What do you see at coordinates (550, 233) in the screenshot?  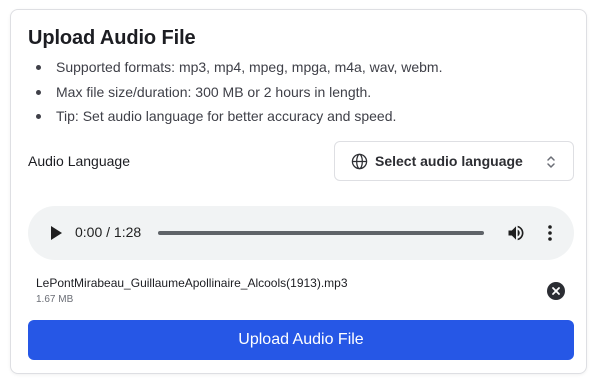 I see `more-vertical-icon` at bounding box center [550, 233].